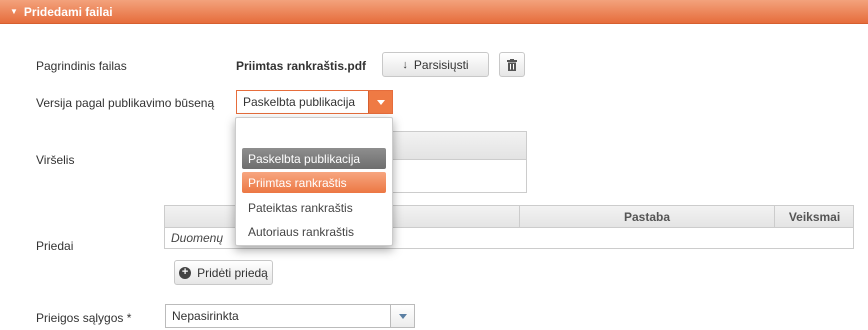 This screenshot has height=330, width=868. Describe the element at coordinates (197, 238) in the screenshot. I see `empty-text: Duomenų` at that location.